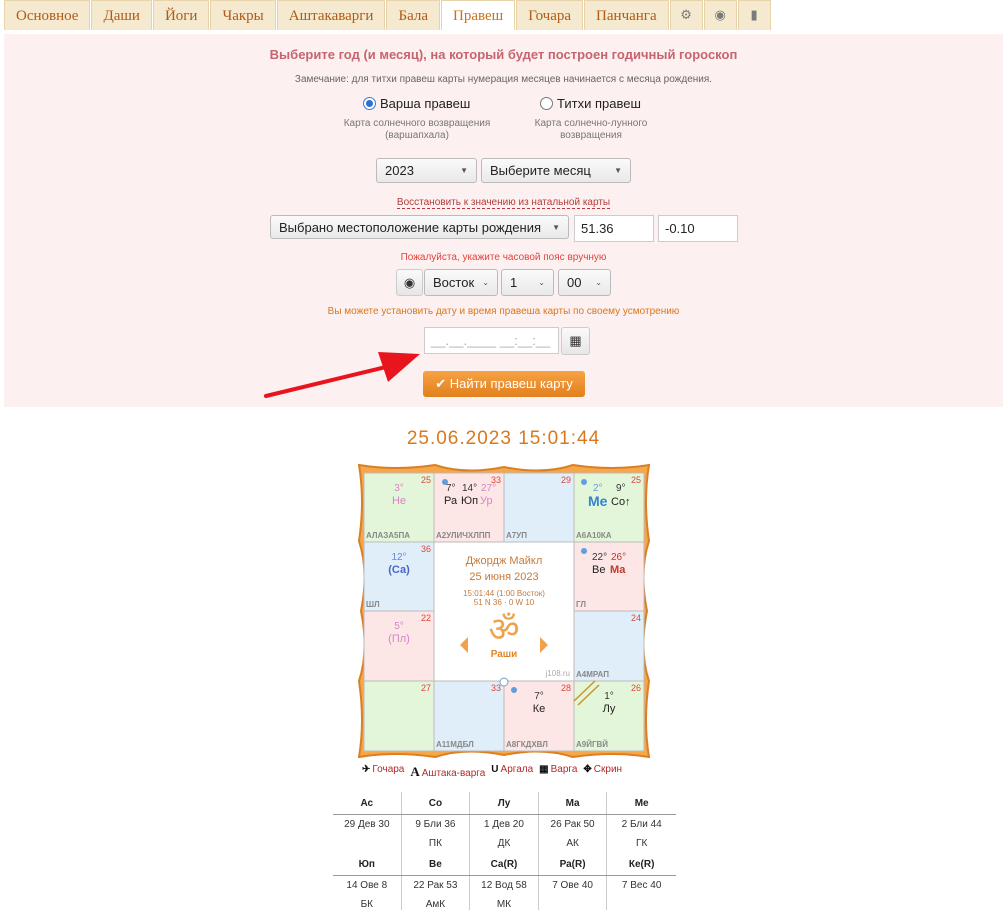 Image resolution: width=1007 pixels, height=910 pixels. Describe the element at coordinates (470, 488) in the screenshot. I see `planet-degree: 14°` at that location.